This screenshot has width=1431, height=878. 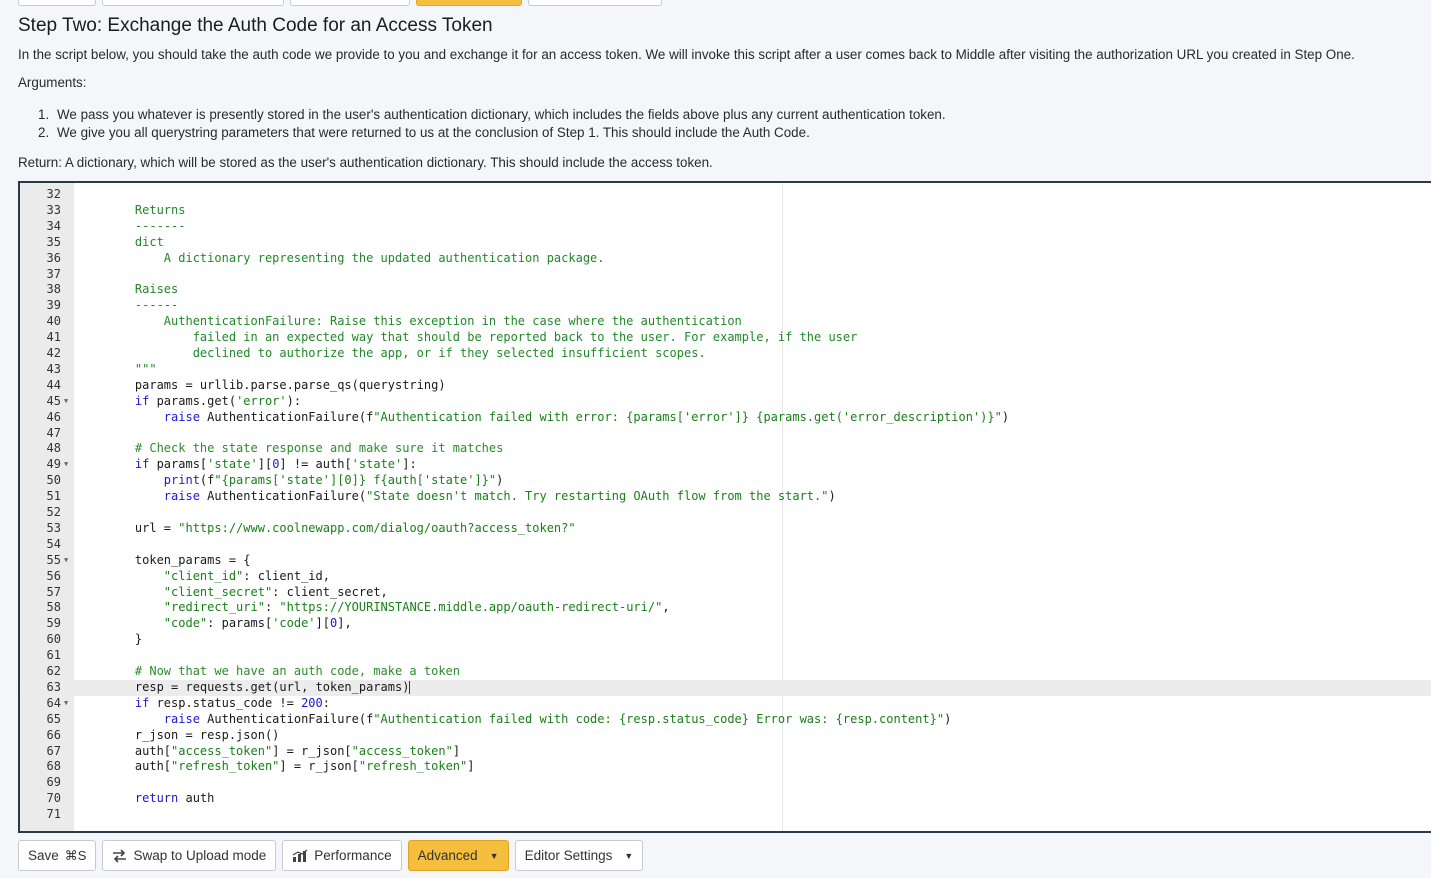 What do you see at coordinates (53, 400) in the screenshot?
I see `line-number: 45` at bounding box center [53, 400].